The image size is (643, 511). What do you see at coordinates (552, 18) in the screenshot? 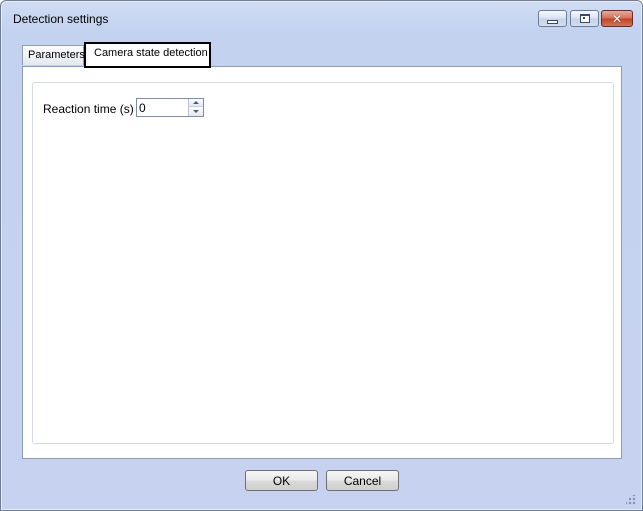
I see `minimize-button` at bounding box center [552, 18].